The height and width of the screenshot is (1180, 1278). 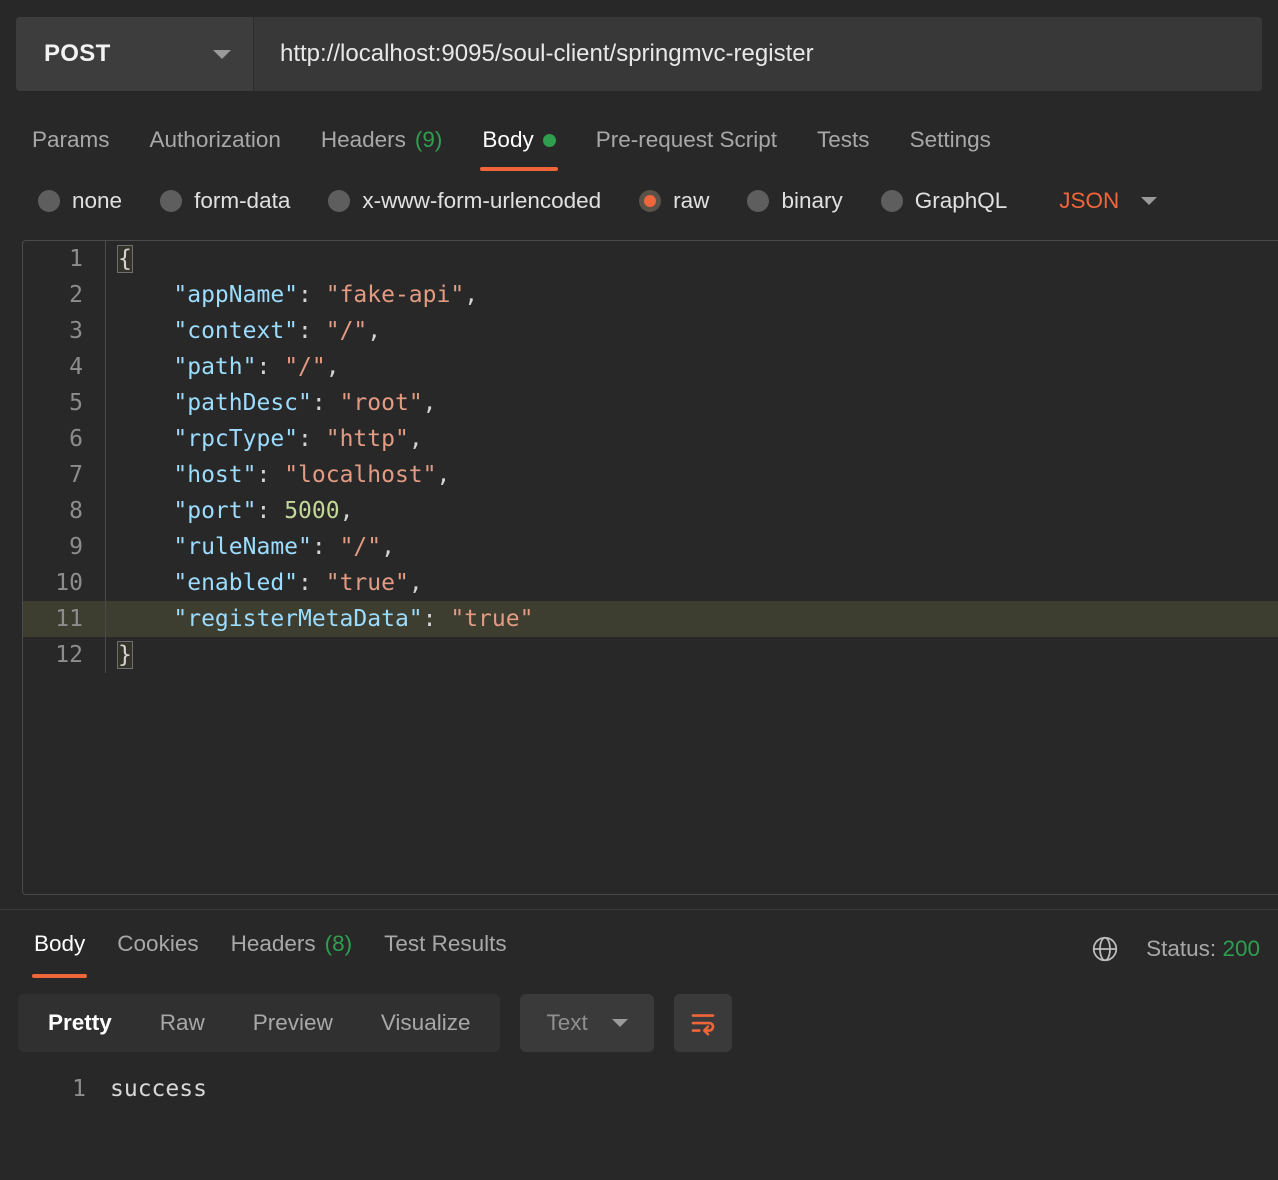 I want to click on body-type-radio-form-data: form-data, so click(x=225, y=201).